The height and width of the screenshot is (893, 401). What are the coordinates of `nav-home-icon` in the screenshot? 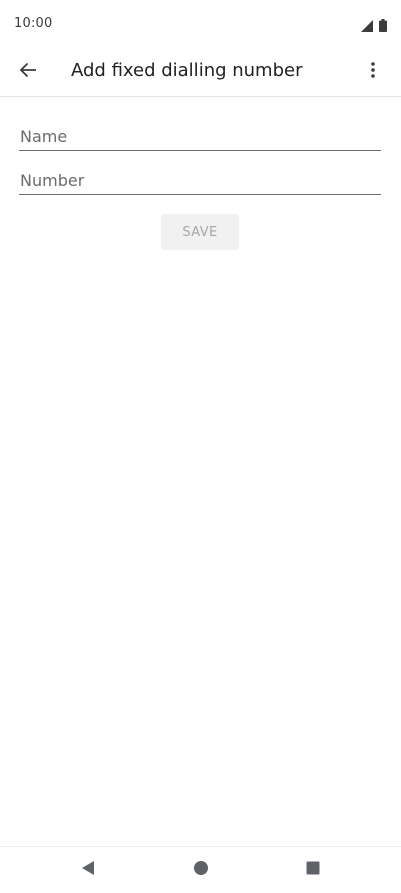 It's located at (201, 870).